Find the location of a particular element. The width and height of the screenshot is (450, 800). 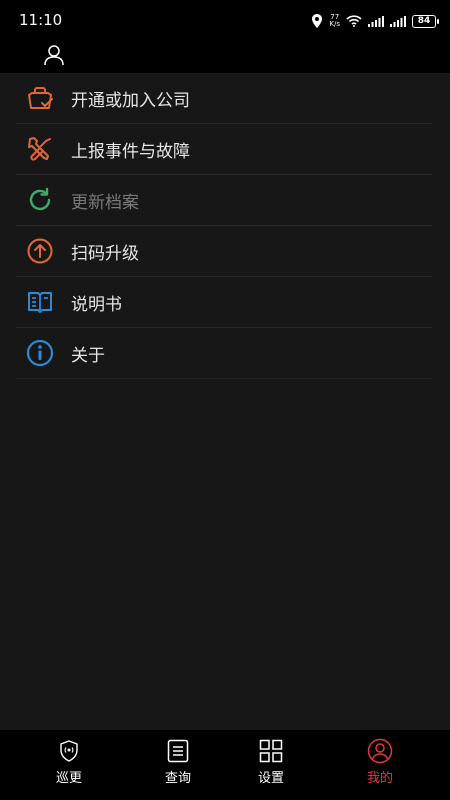

menu-label: 关于 is located at coordinates (88, 355).